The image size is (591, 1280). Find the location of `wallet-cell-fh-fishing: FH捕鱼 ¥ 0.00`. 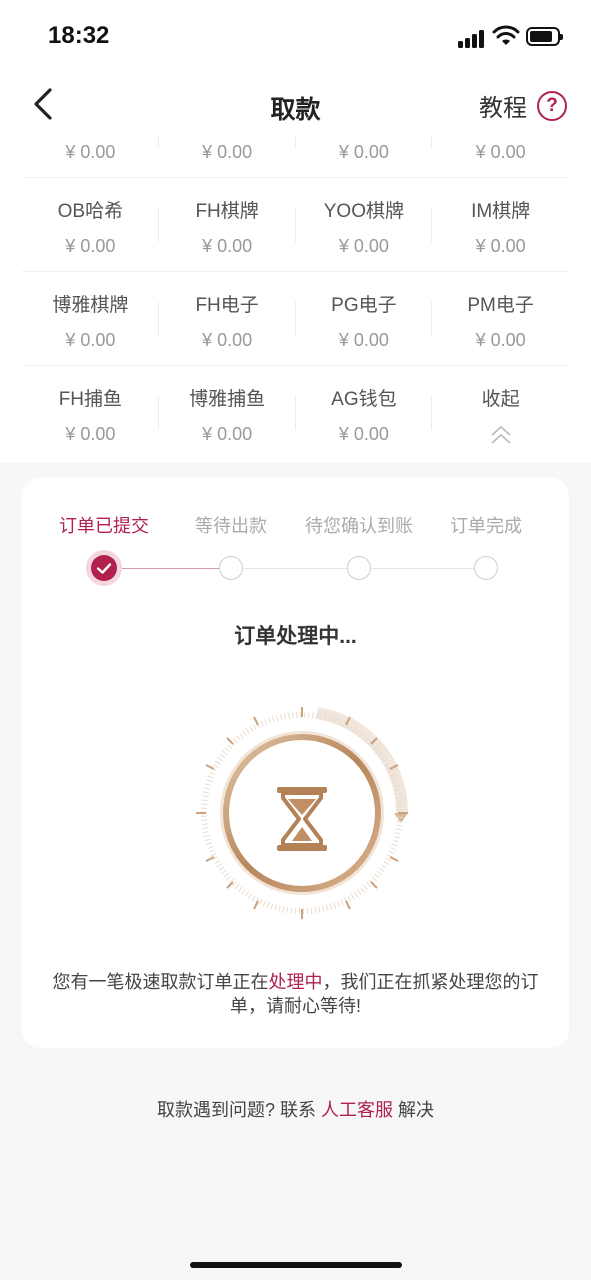

wallet-cell-fh-fishing: FH捕鱼 ¥ 0.00 is located at coordinates (90, 413).